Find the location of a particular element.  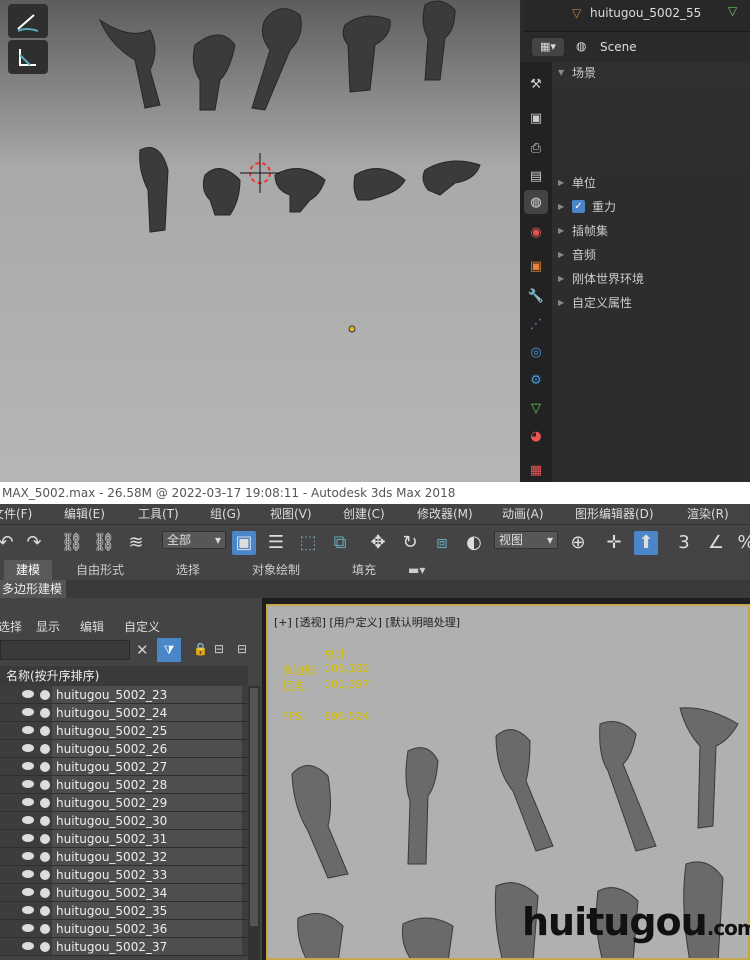

modifier-tab-icon: 🔧 is located at coordinates (536, 296).